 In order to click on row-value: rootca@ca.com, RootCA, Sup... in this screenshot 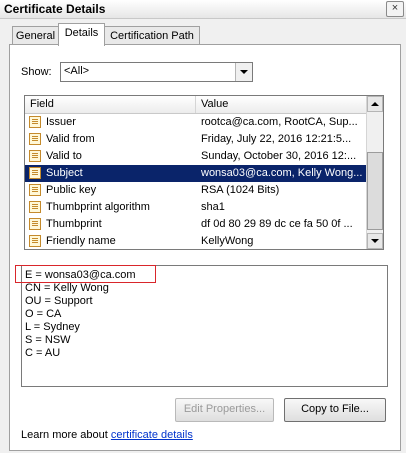, I will do `click(279, 122)`.